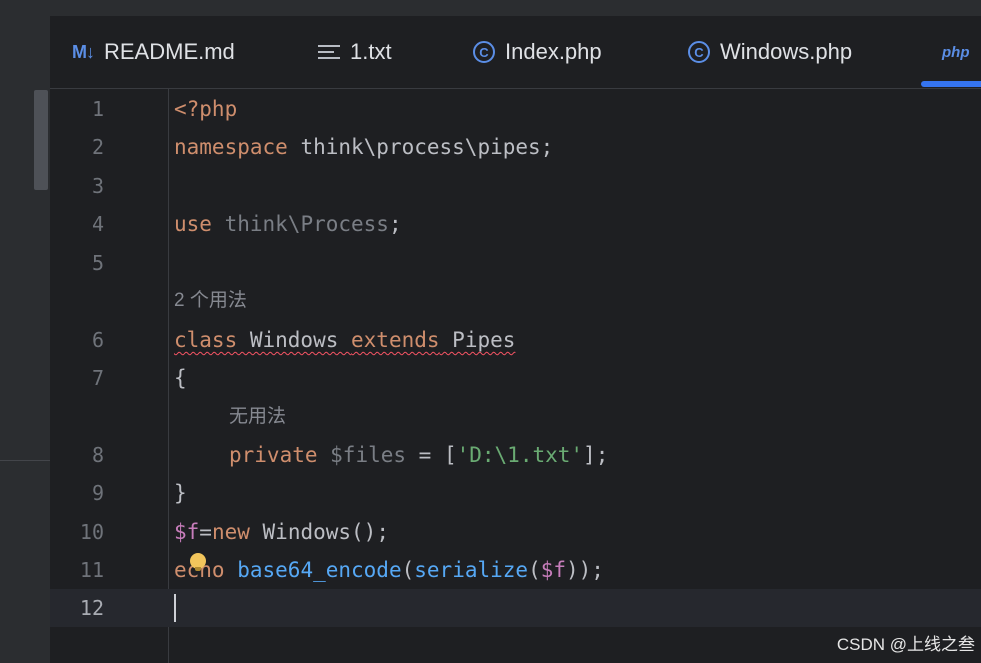  Describe the element at coordinates (91, 608) in the screenshot. I see `line-number-current: 12` at that location.